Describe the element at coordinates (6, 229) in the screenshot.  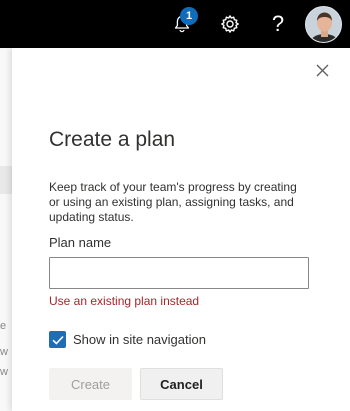
I see `background-page: e w w` at that location.